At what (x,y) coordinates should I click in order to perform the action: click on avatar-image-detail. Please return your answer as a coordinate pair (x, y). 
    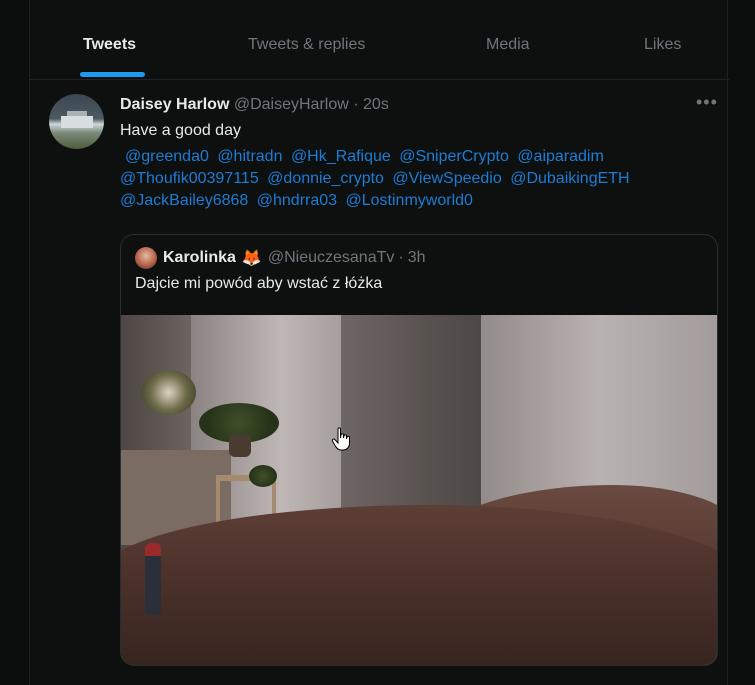
    Looking at the image, I should click on (77, 122).